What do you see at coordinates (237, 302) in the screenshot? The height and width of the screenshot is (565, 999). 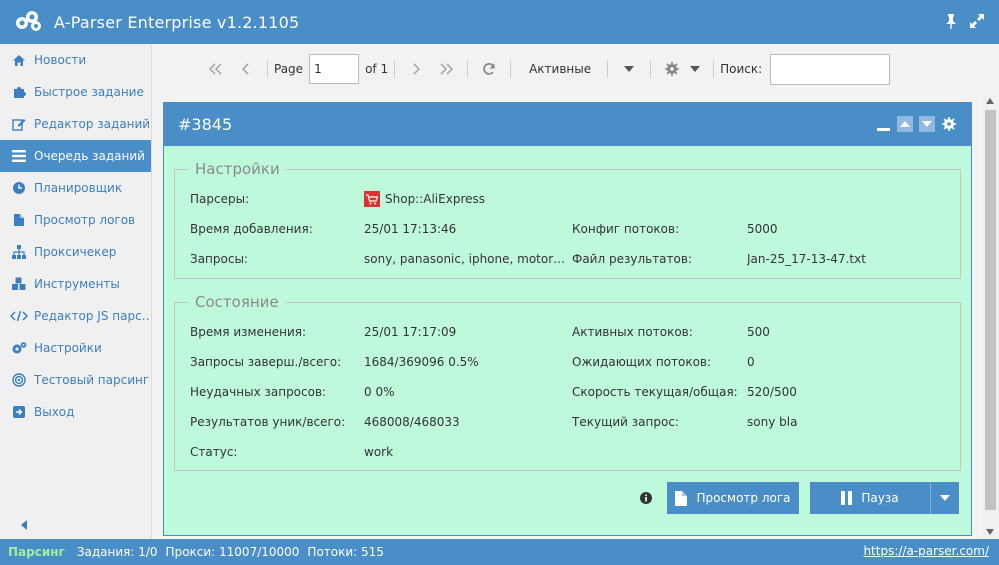 I see `state-legend: Состояние` at bounding box center [237, 302].